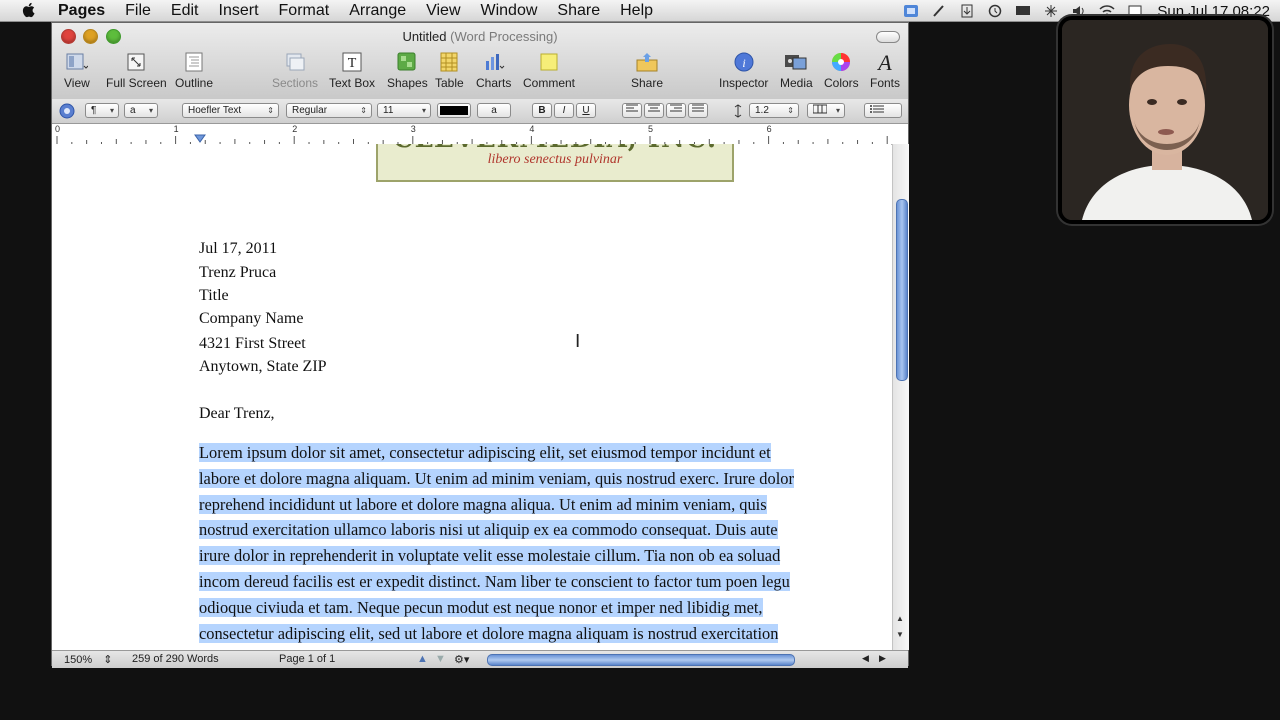 The image size is (1280, 720). Describe the element at coordinates (67, 111) in the screenshot. I see `styles-drawer-icon` at that location.